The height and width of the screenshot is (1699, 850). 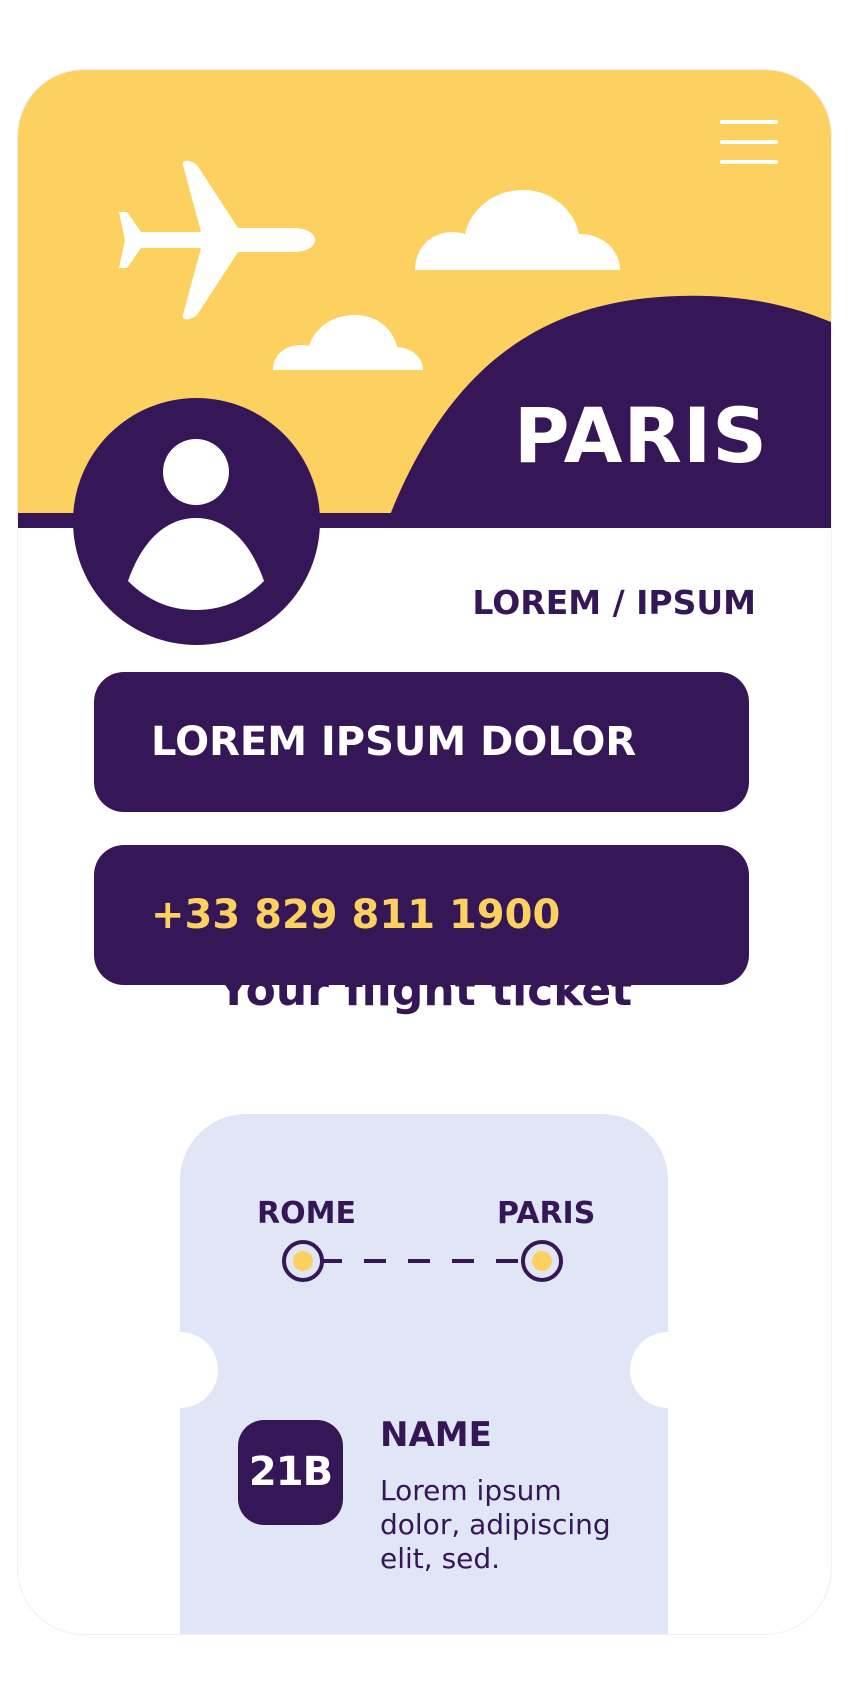 What do you see at coordinates (217, 240) in the screenshot?
I see `airplane-icon` at bounding box center [217, 240].